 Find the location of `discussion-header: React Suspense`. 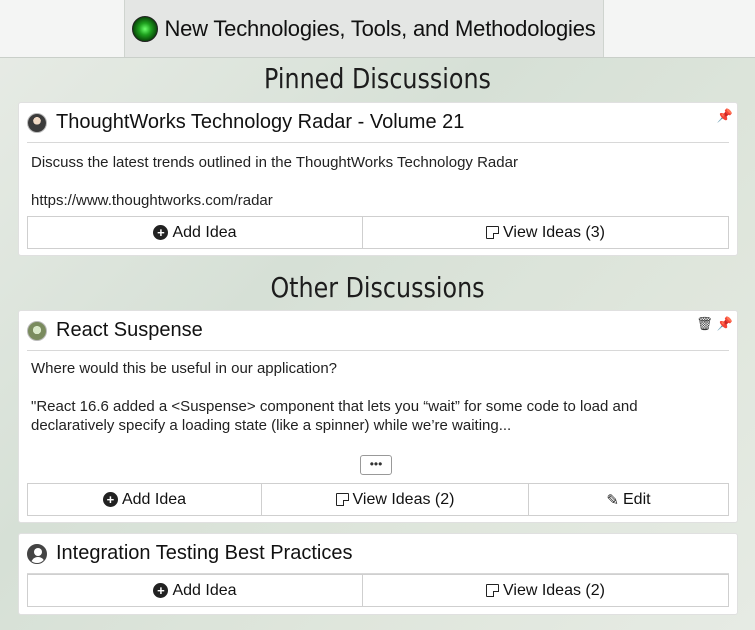

discussion-header: React Suspense is located at coordinates (378, 331).